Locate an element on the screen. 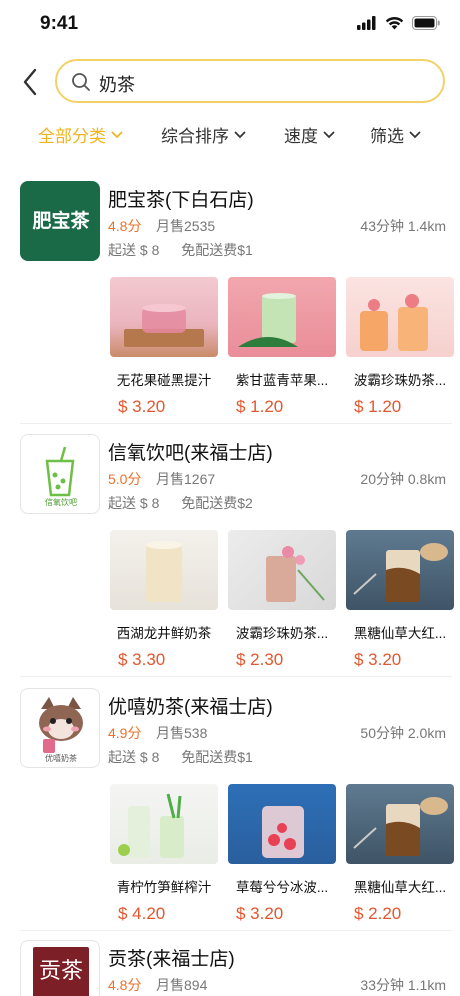 The width and height of the screenshot is (460, 996). product-item: 波霸珍珠奶茶... $ 2.30 is located at coordinates (282, 600).